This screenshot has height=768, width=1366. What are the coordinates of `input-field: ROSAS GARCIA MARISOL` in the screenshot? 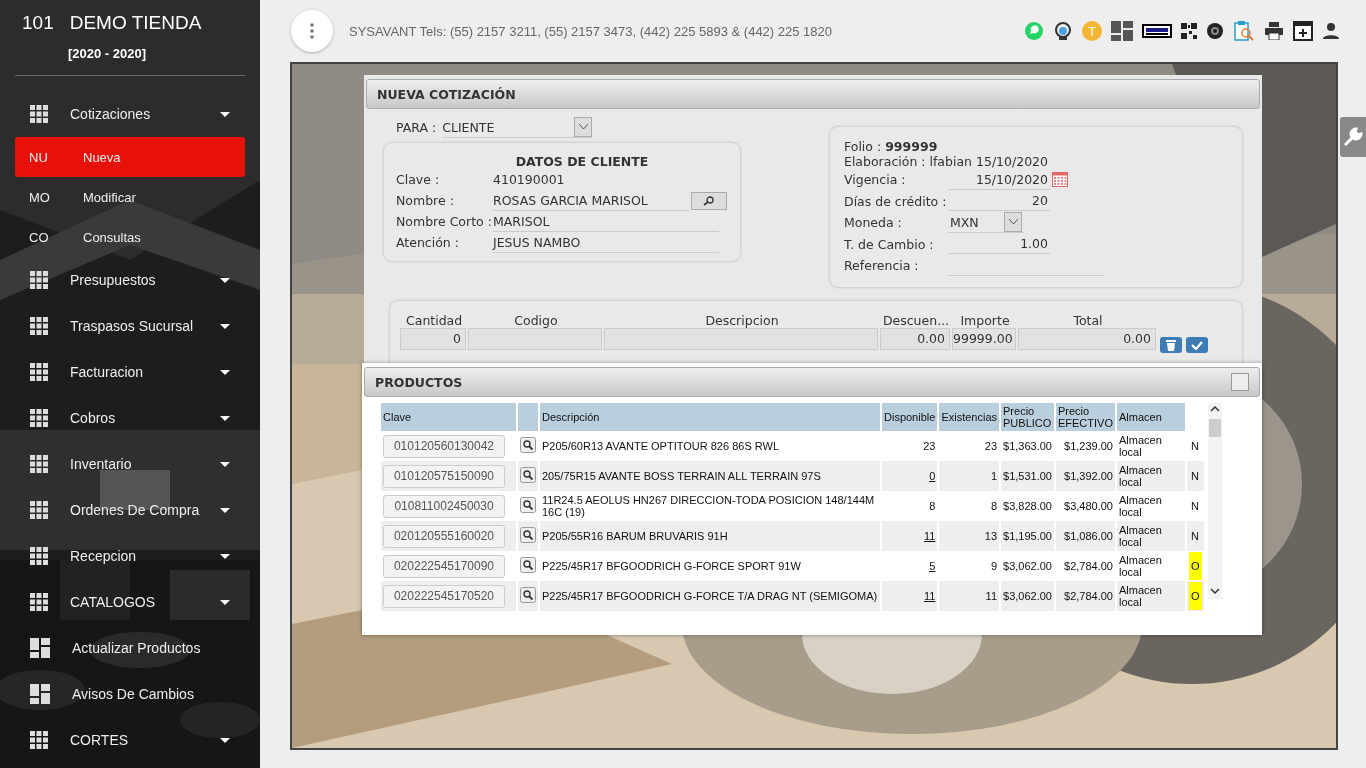 It's located at (591, 200).